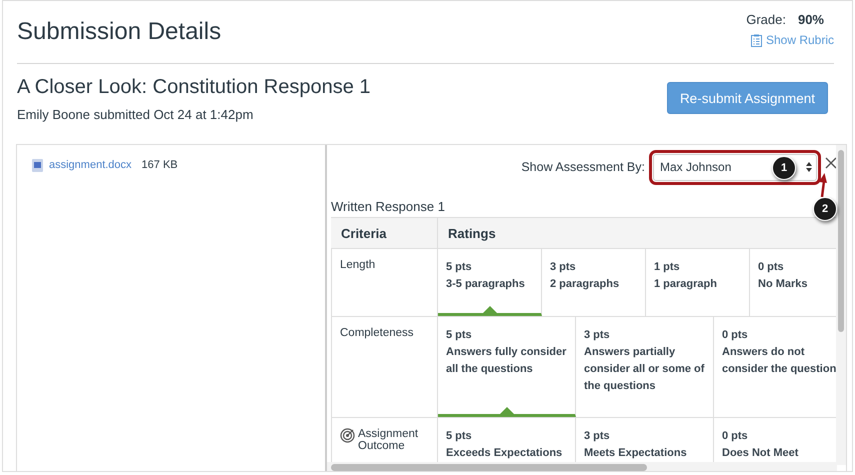 The image size is (855, 475). I want to click on rubric-title: Written Response 1, so click(388, 206).